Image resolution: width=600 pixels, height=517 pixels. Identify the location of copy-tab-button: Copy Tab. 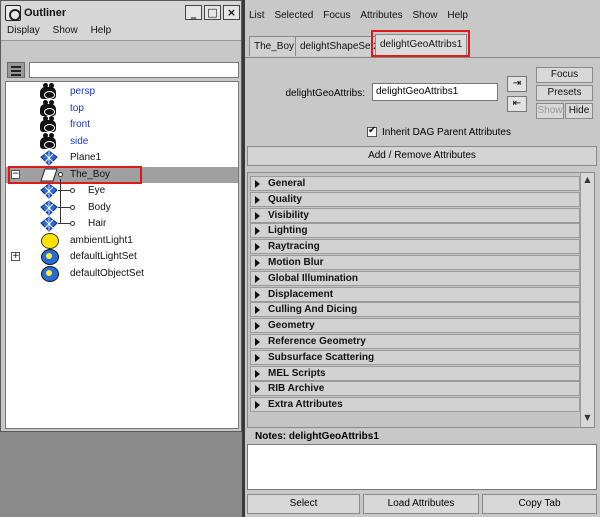
(539, 504).